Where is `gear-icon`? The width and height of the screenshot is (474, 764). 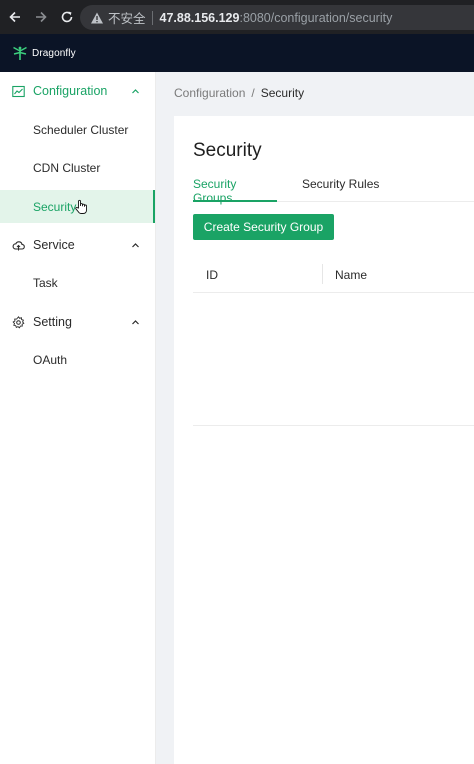 gear-icon is located at coordinates (18, 322).